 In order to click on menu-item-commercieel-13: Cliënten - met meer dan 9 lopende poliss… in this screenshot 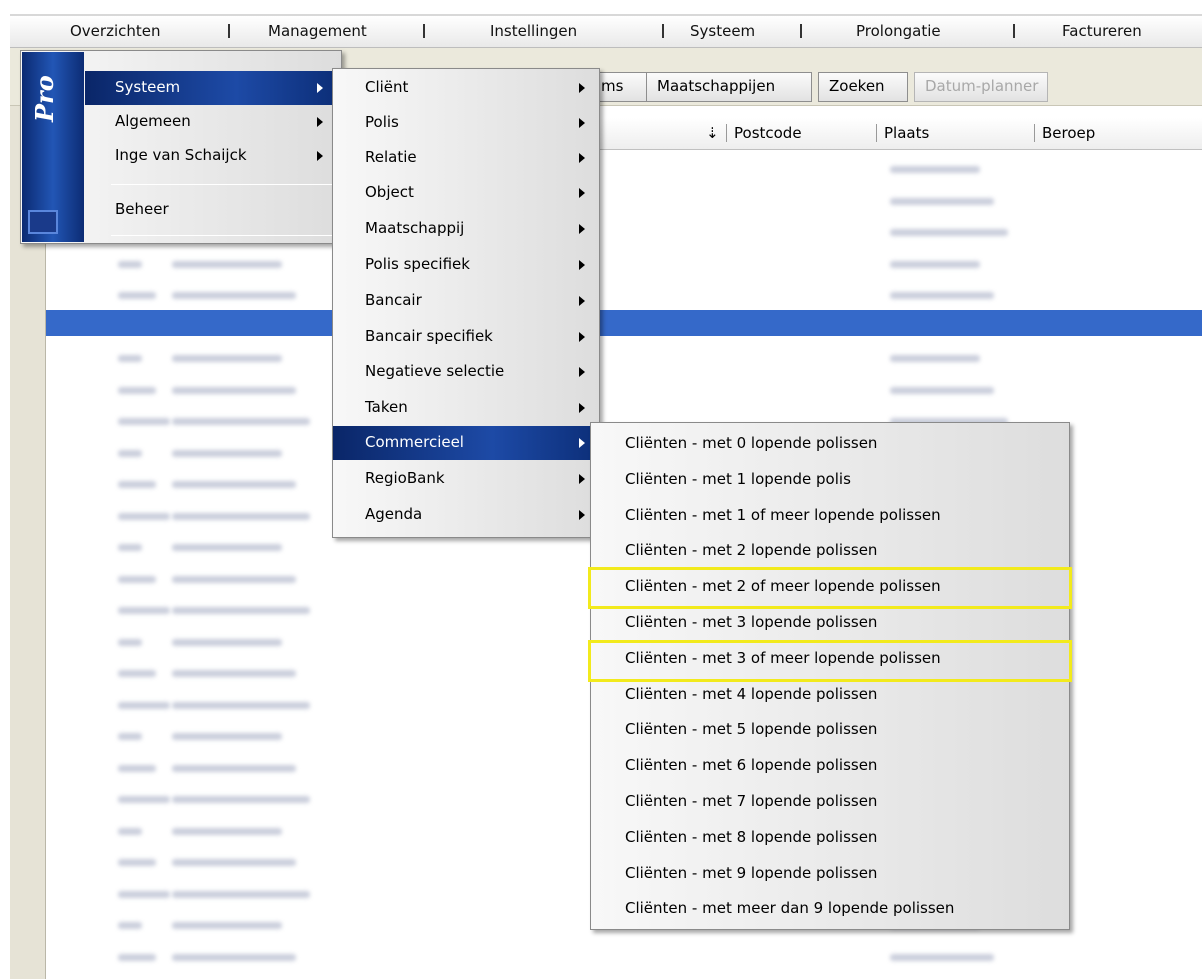, I will do `click(830, 909)`.